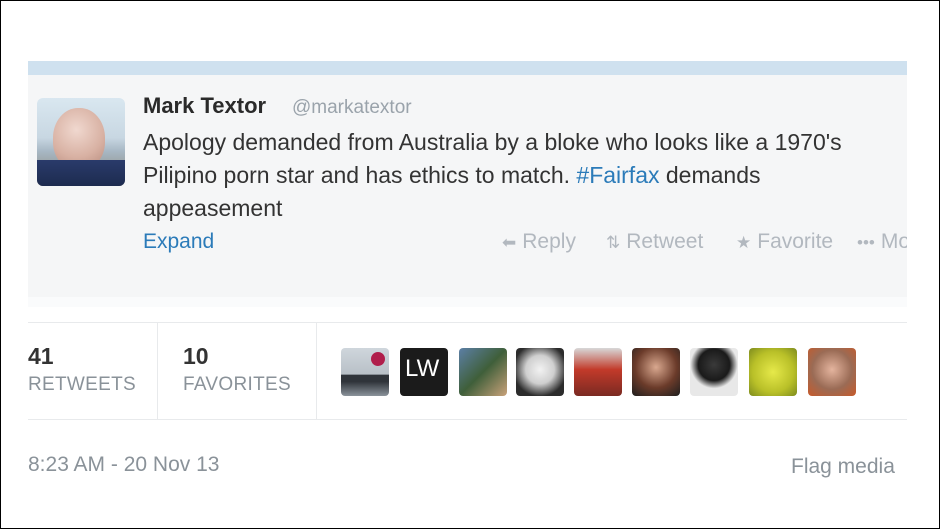 This screenshot has height=529, width=940. What do you see at coordinates (41, 356) in the screenshot?
I see `retweets-count: 41` at bounding box center [41, 356].